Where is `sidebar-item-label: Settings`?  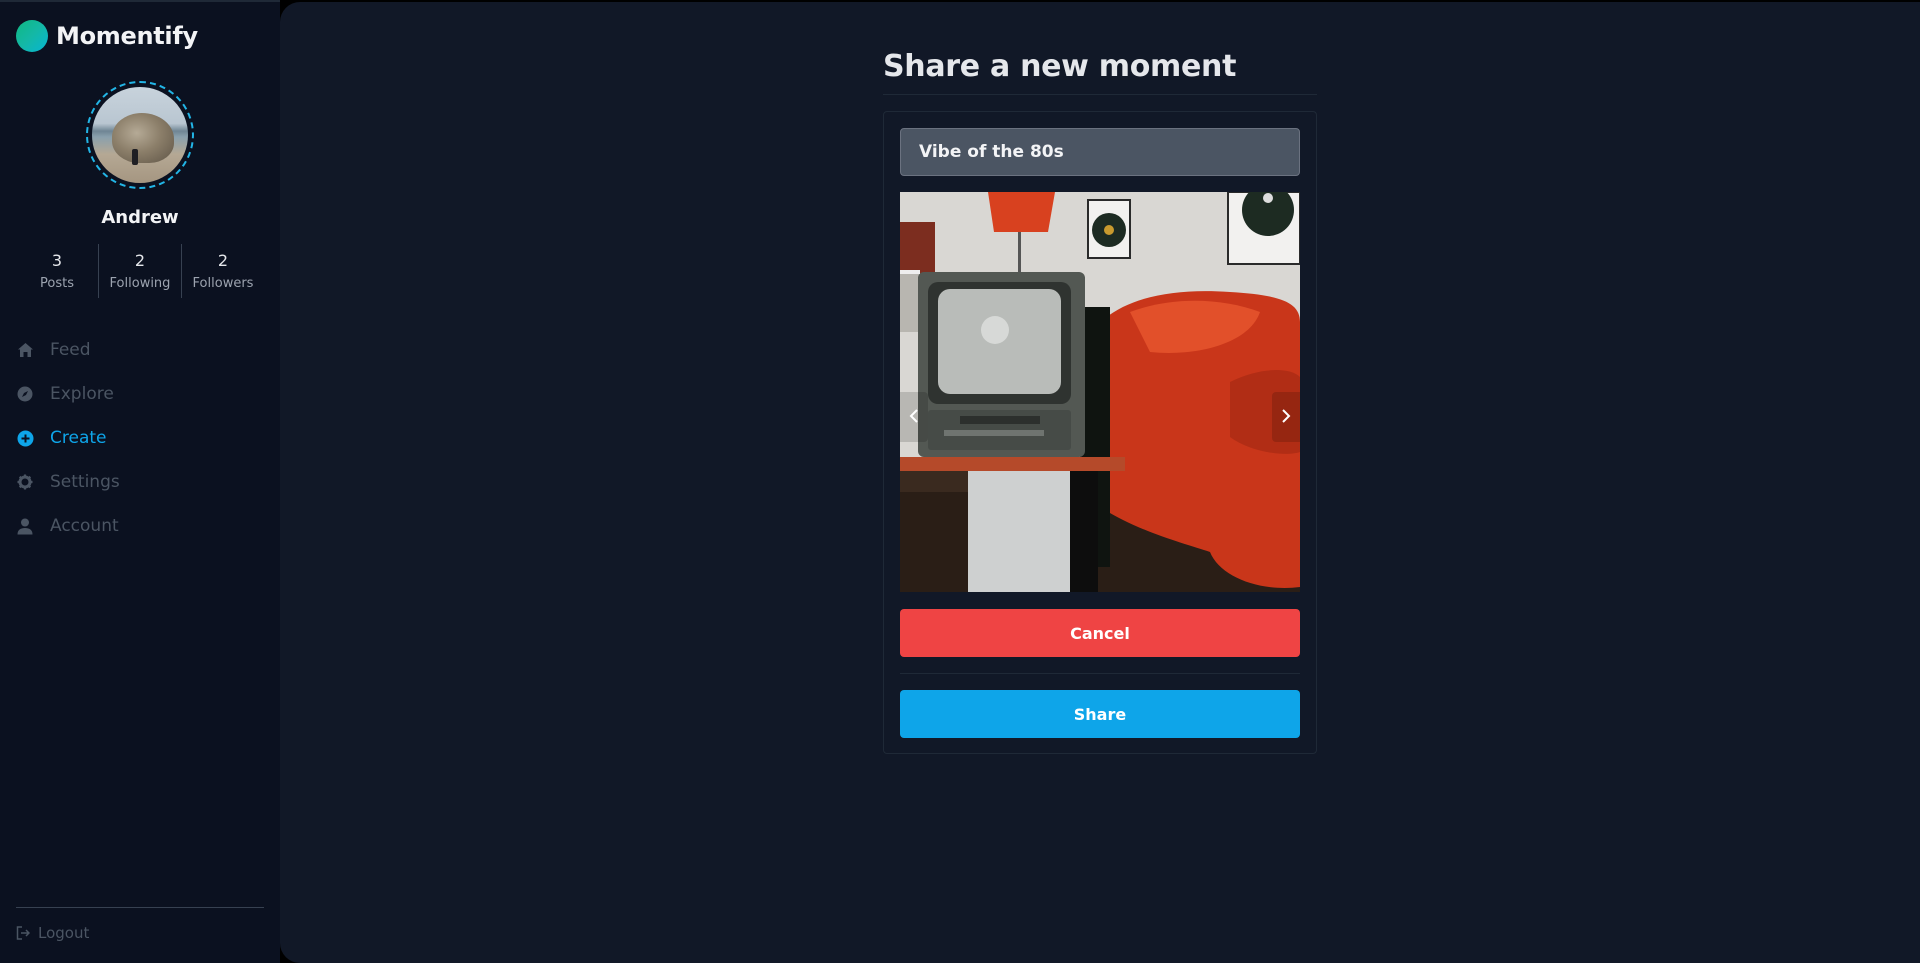 sidebar-item-label: Settings is located at coordinates (85, 482).